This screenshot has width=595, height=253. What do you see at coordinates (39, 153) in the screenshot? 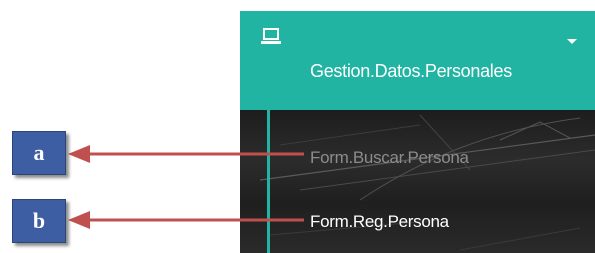
I see `annotation-label-a: a` at bounding box center [39, 153].